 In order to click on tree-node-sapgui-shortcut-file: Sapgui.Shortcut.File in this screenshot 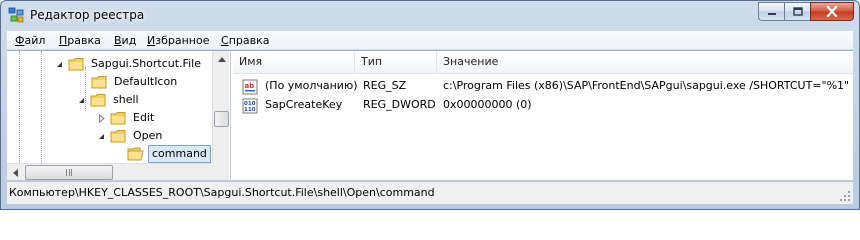, I will do `click(129, 64)`.